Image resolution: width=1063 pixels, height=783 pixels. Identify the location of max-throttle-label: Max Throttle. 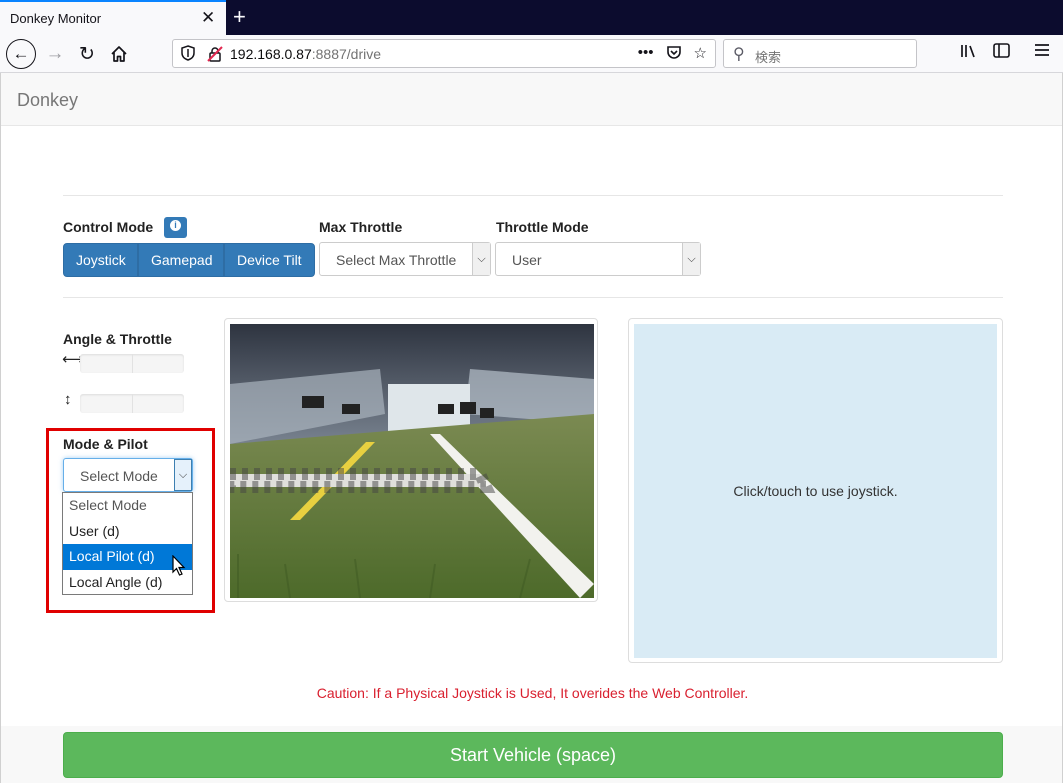
(361, 227).